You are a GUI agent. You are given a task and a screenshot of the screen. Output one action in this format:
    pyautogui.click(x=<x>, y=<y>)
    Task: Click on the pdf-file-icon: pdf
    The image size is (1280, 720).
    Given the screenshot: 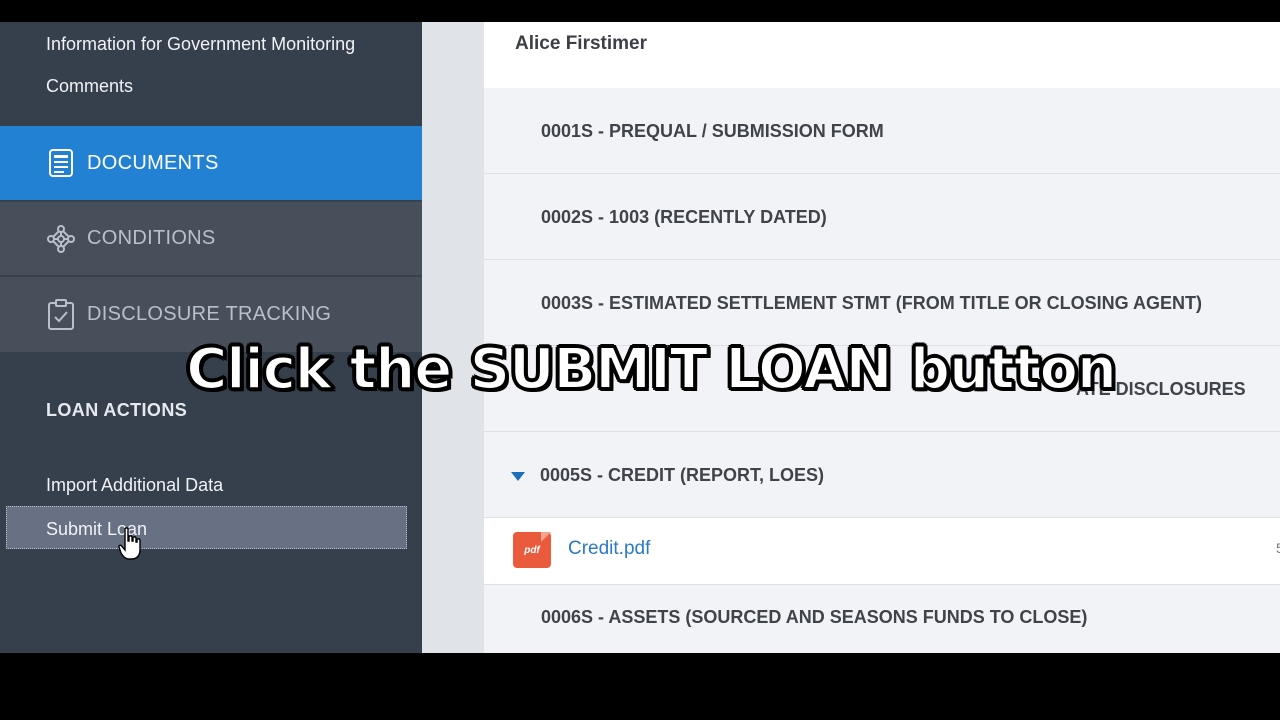 What is the action you would take?
    pyautogui.click(x=532, y=550)
    